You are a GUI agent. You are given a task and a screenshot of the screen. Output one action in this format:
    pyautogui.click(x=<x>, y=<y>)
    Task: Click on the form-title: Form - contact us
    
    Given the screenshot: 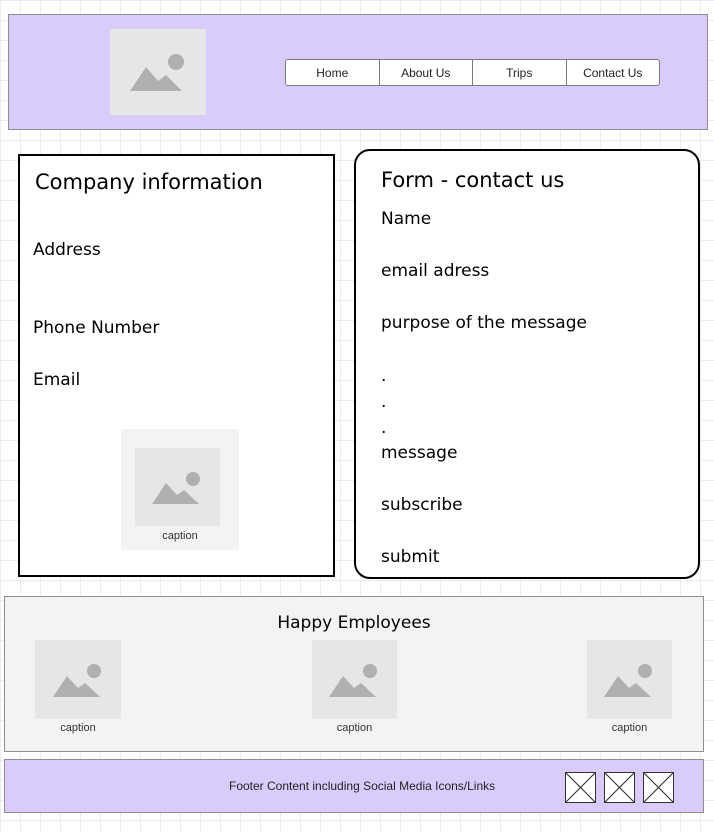 What is the action you would take?
    pyautogui.click(x=473, y=180)
    